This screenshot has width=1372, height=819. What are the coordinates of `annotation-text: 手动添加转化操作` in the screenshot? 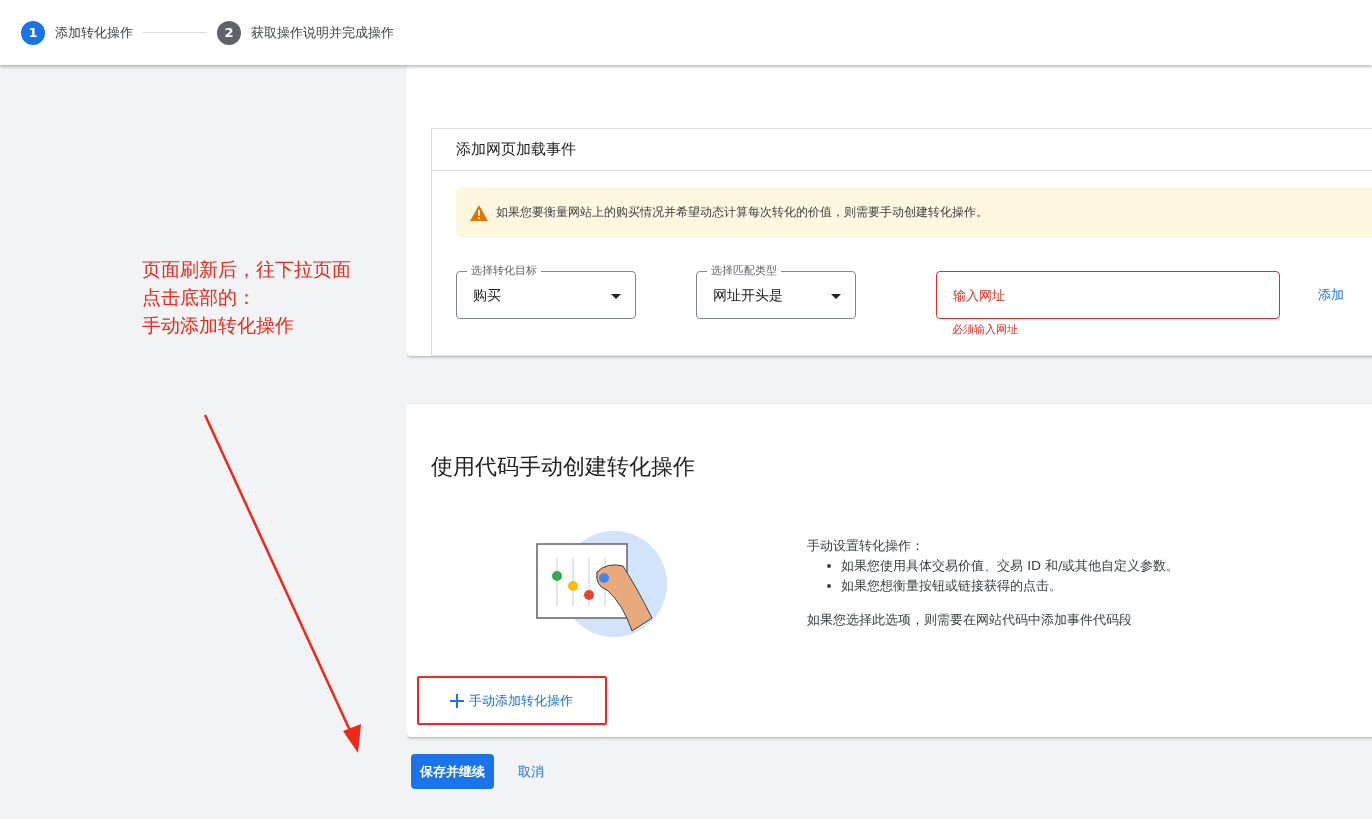 It's located at (218, 325).